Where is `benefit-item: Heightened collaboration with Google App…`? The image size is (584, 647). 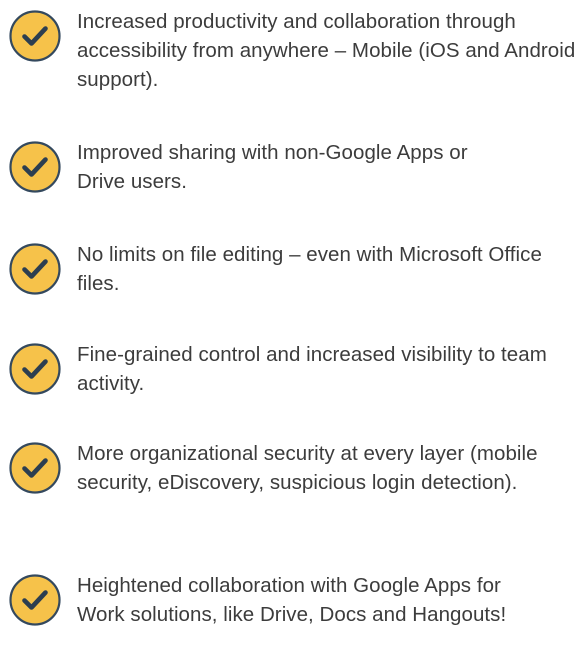
benefit-item: Heightened collaboration with Google App… is located at coordinates (294, 600).